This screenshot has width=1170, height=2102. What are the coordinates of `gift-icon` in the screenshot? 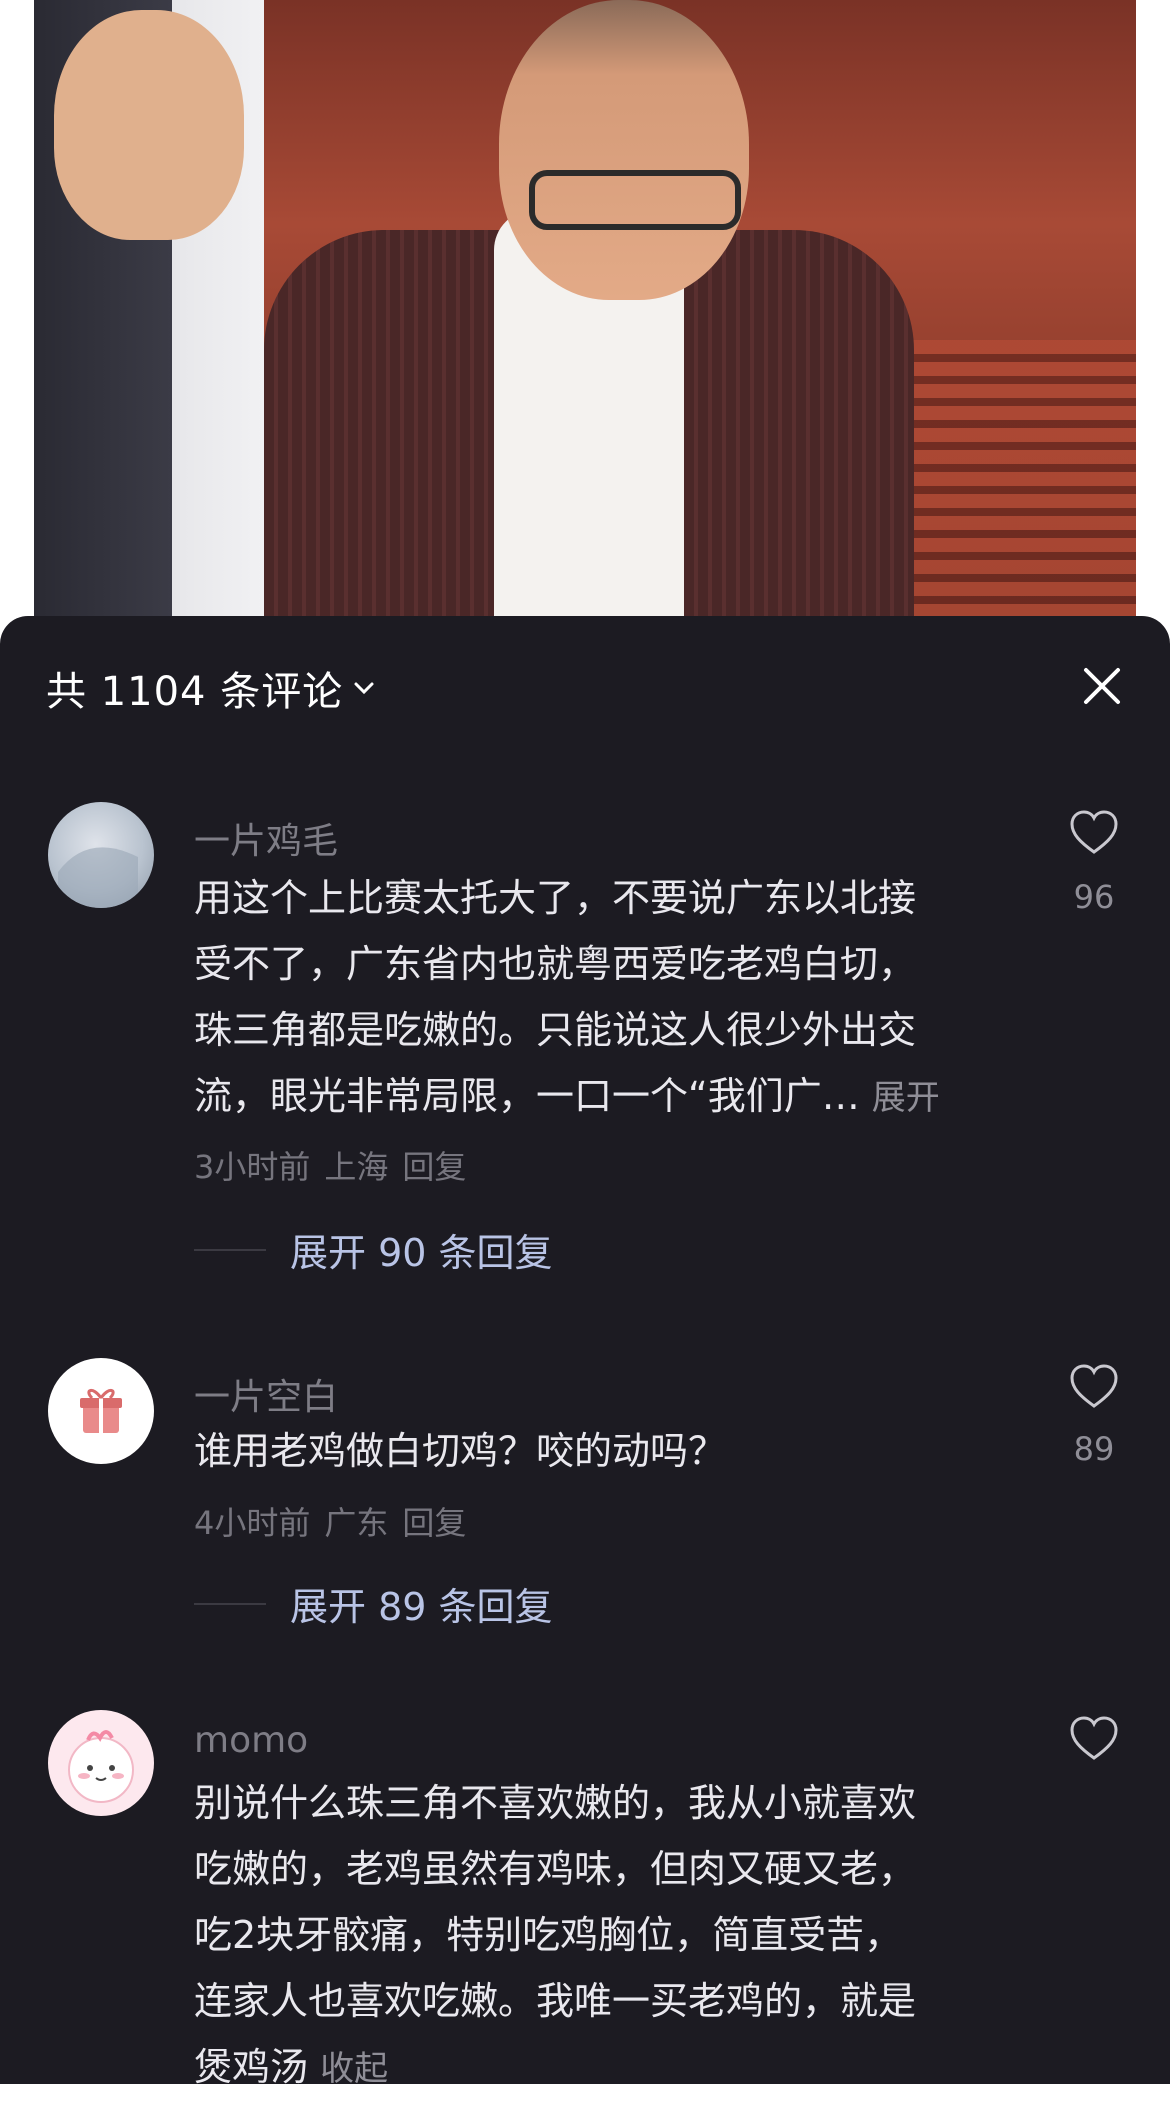 It's located at (101, 1411).